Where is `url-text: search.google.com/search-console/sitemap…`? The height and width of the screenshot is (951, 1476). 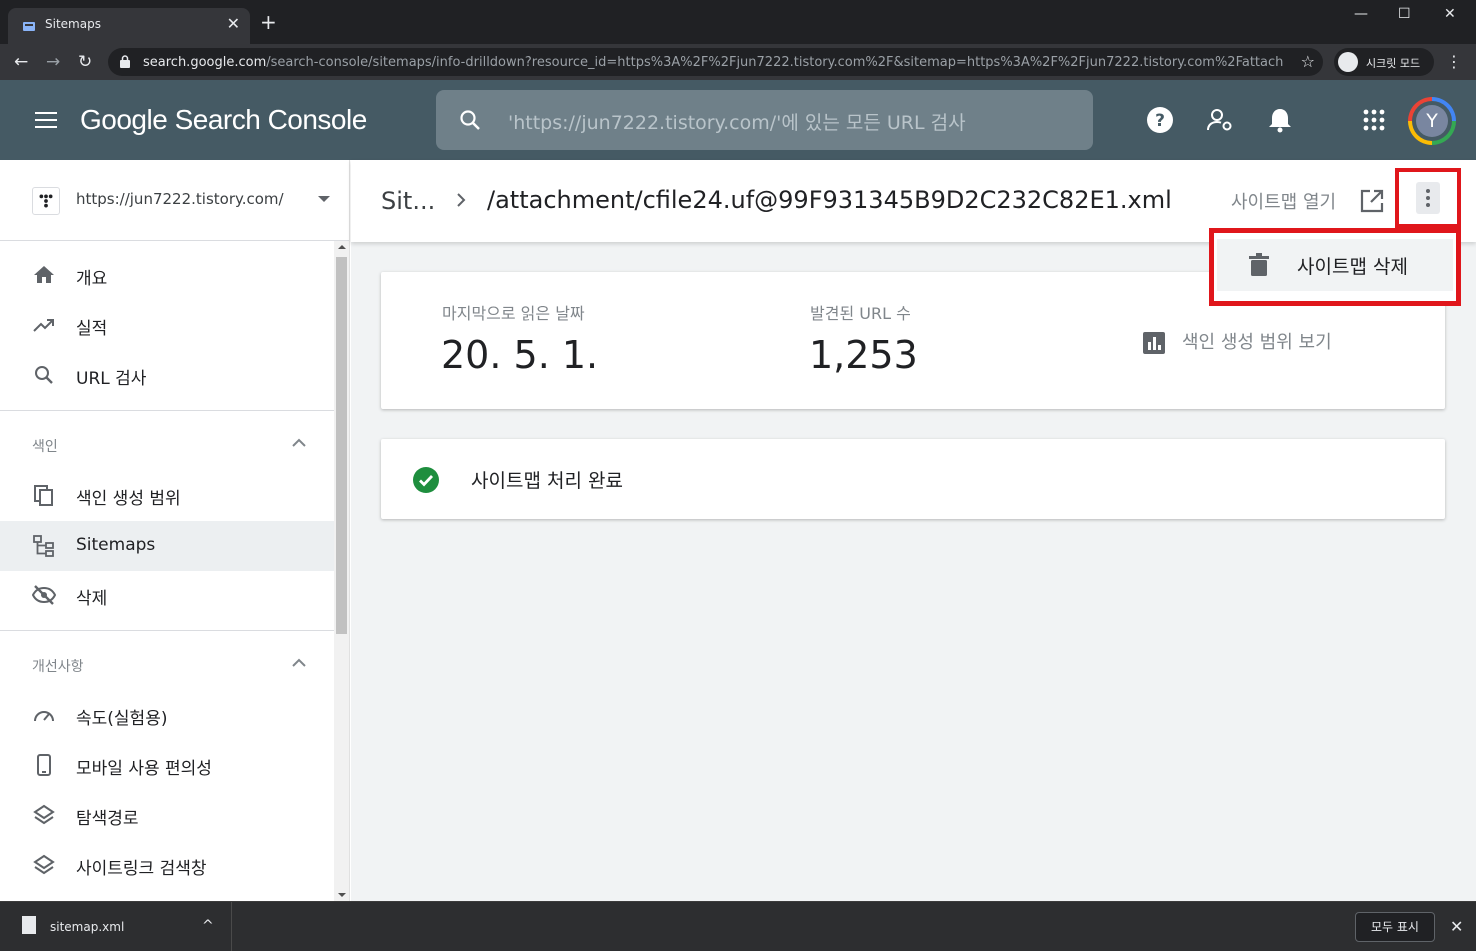
url-text: search.google.com/search-console/sitemap… is located at coordinates (713, 62).